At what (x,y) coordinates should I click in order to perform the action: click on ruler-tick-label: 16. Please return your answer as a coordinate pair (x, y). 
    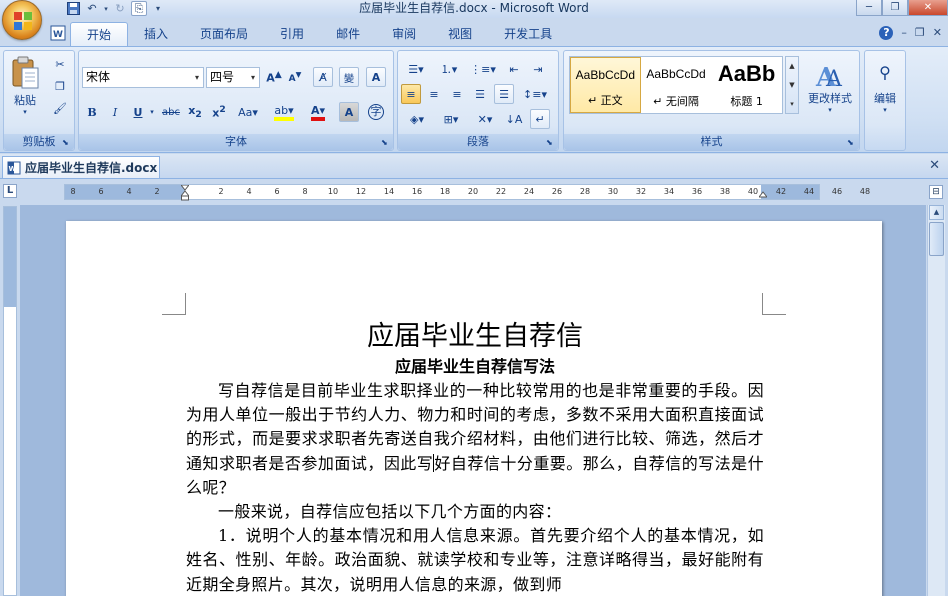
    Looking at the image, I should click on (417, 191).